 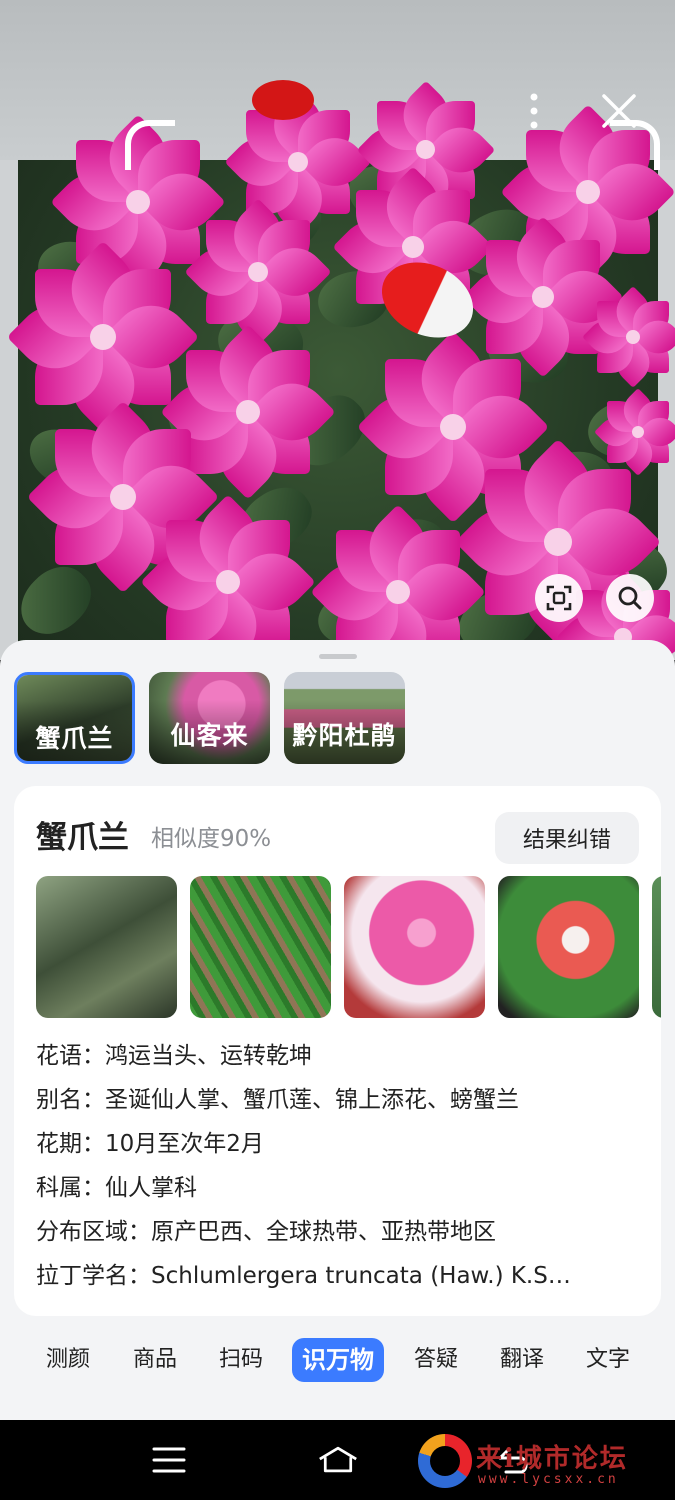 I want to click on mode-tabs: 测颜 商品 扫码 识万物 答疑 翻译 文字, so click(x=337, y=1360).